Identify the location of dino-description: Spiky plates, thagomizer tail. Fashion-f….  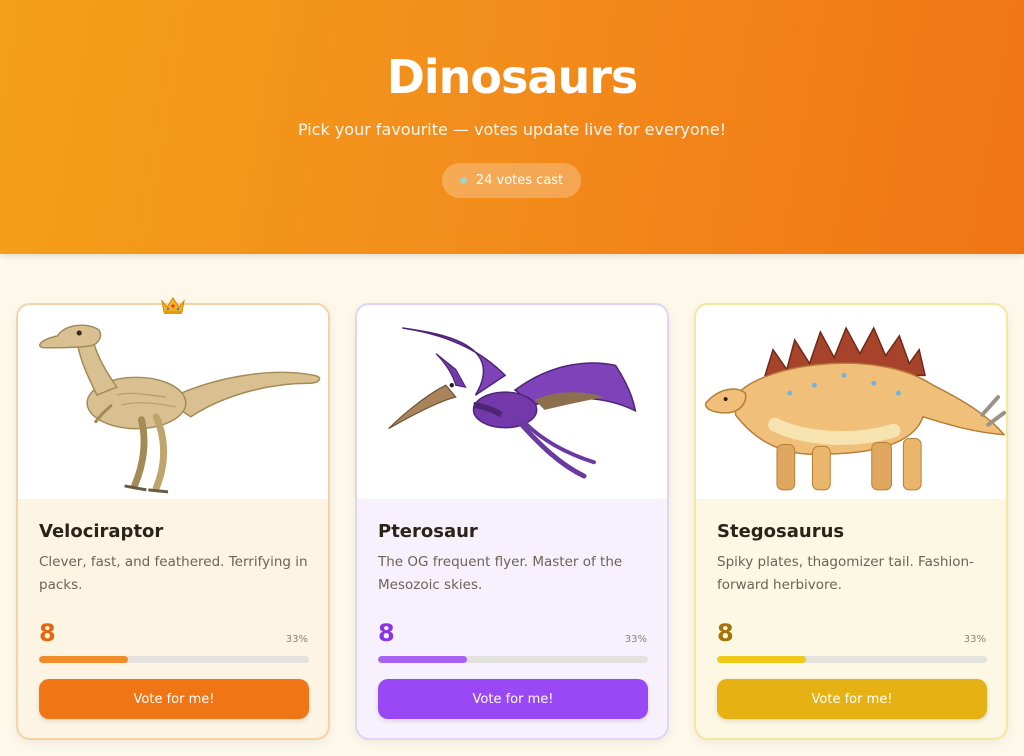
(845, 573).